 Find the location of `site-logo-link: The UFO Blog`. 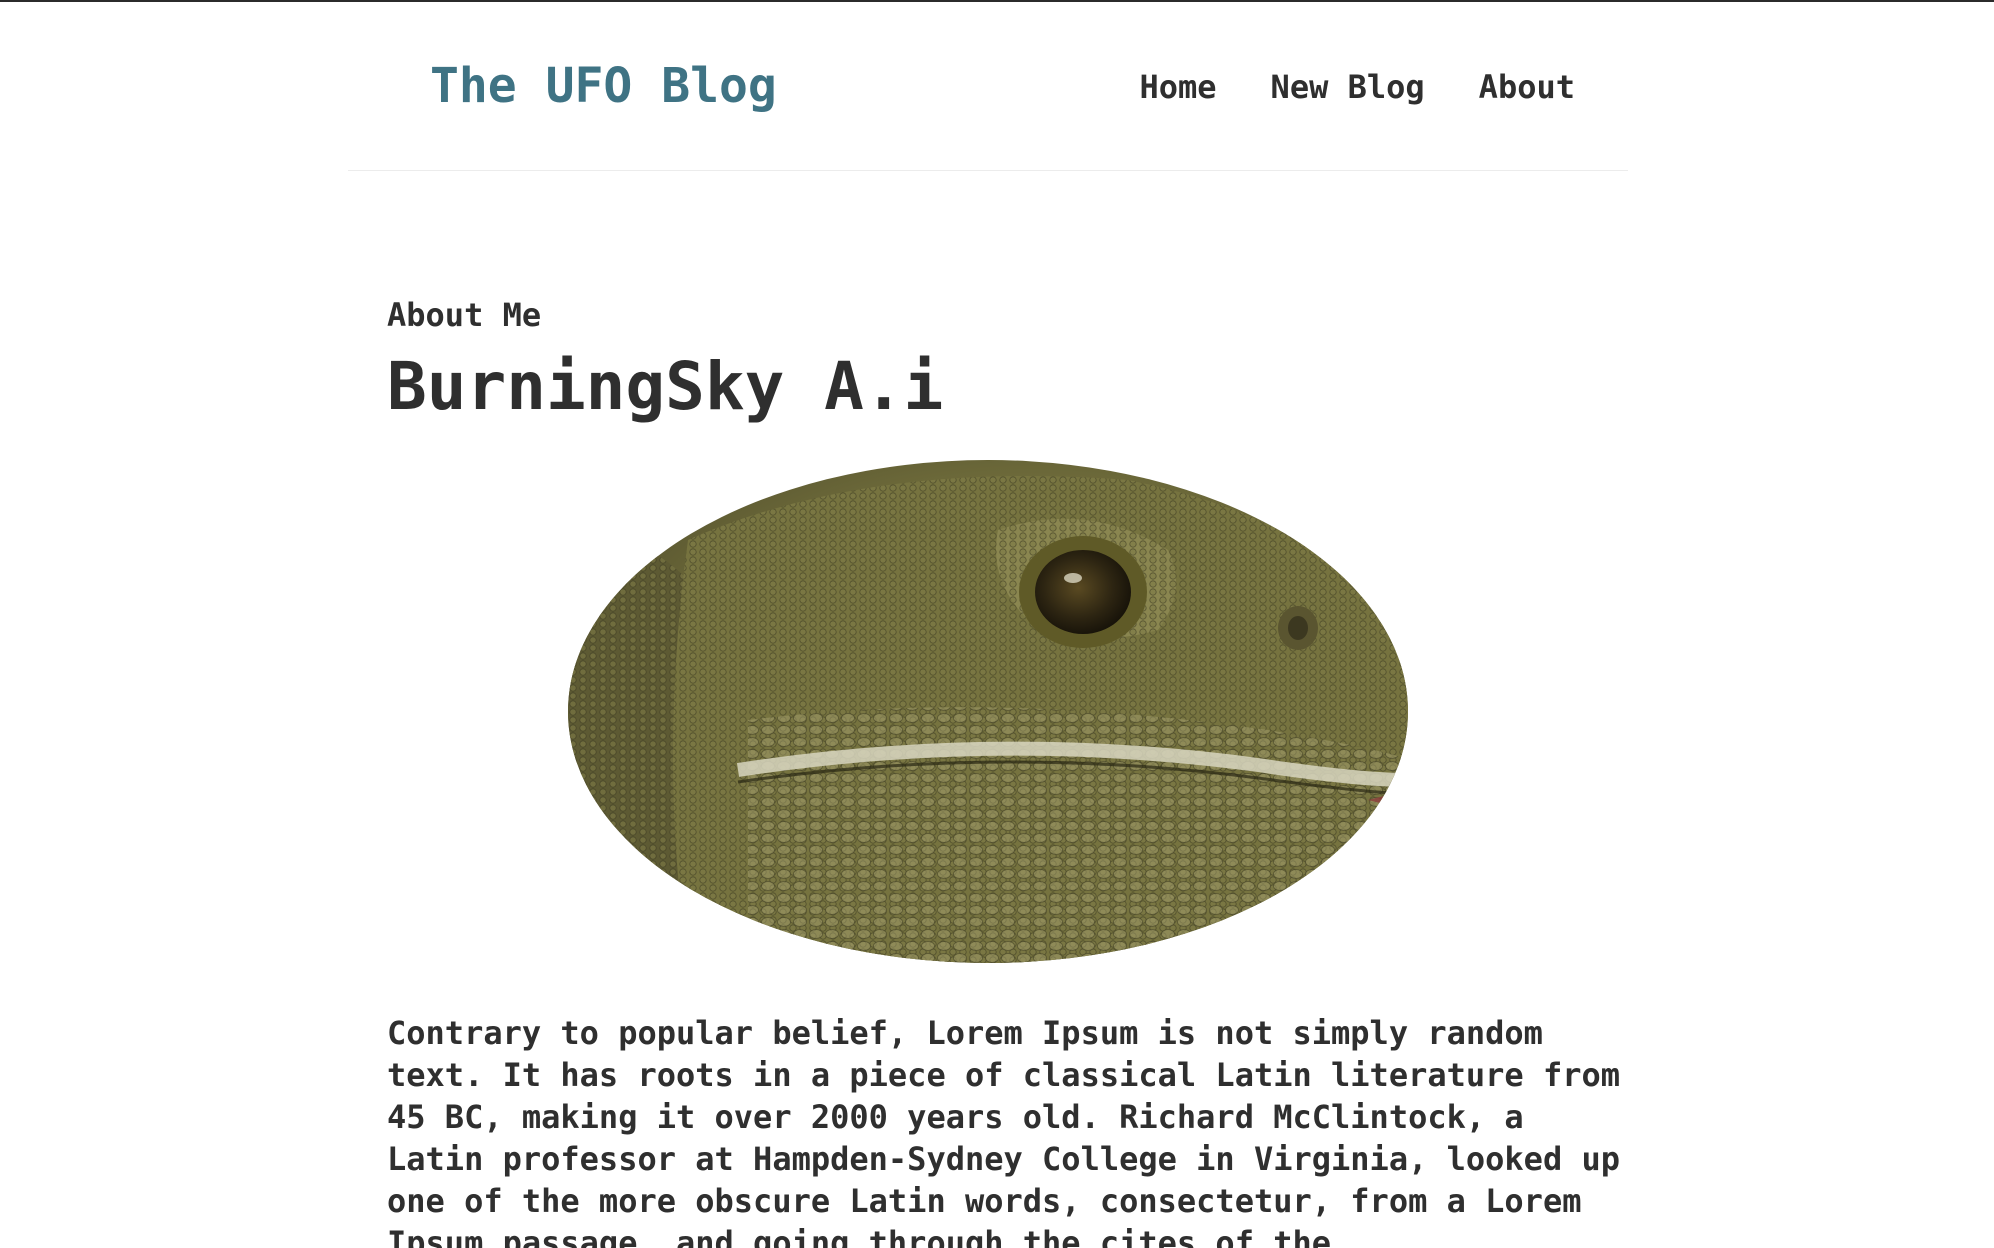

site-logo-link: The UFO Blog is located at coordinates (603, 86).